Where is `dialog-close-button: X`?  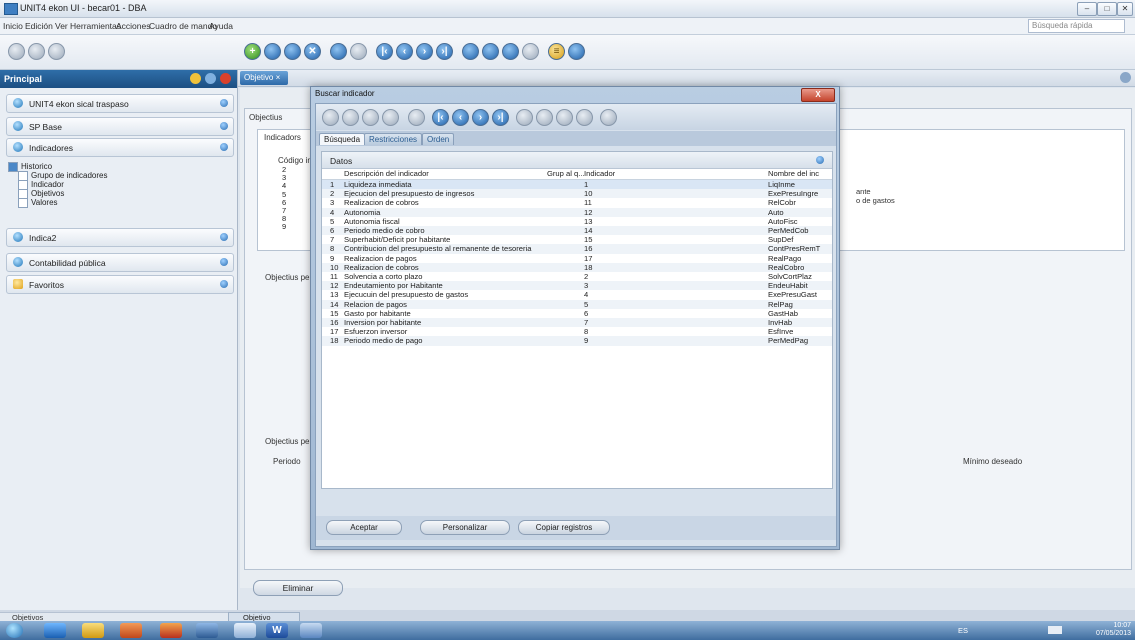
dialog-close-button: X is located at coordinates (818, 95).